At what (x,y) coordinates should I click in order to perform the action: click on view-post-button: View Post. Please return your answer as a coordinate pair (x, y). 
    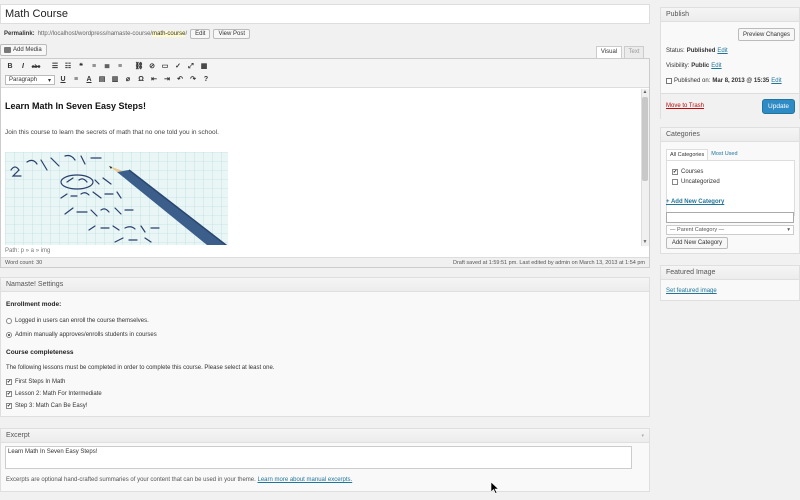
    Looking at the image, I should click on (232, 34).